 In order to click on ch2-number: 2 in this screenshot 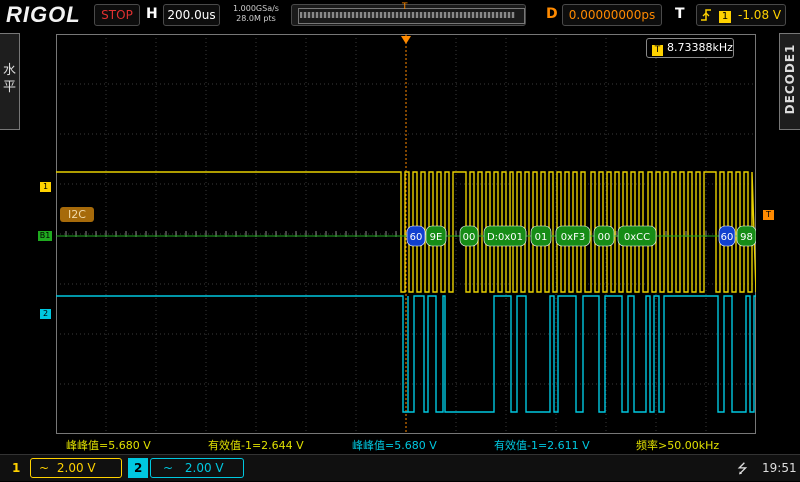, I will do `click(138, 468)`.